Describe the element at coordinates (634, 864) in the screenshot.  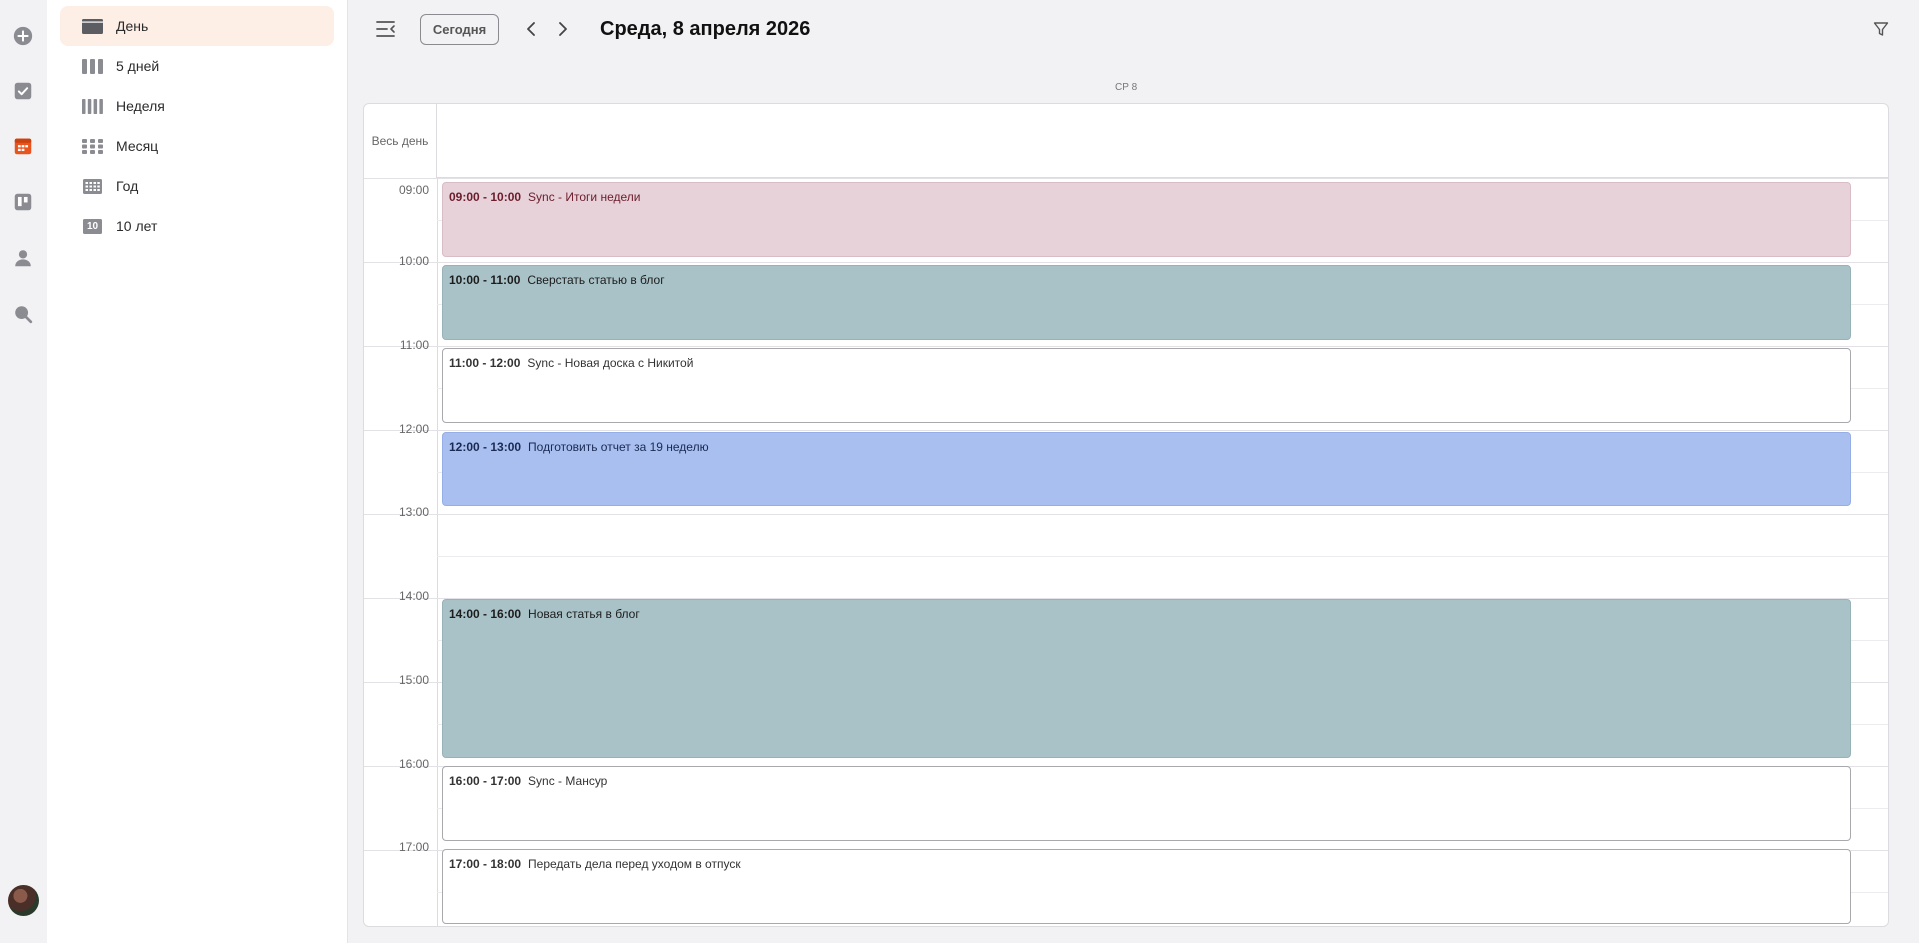
I see `event-title: Передать дела перед уходом в отпуск` at that location.